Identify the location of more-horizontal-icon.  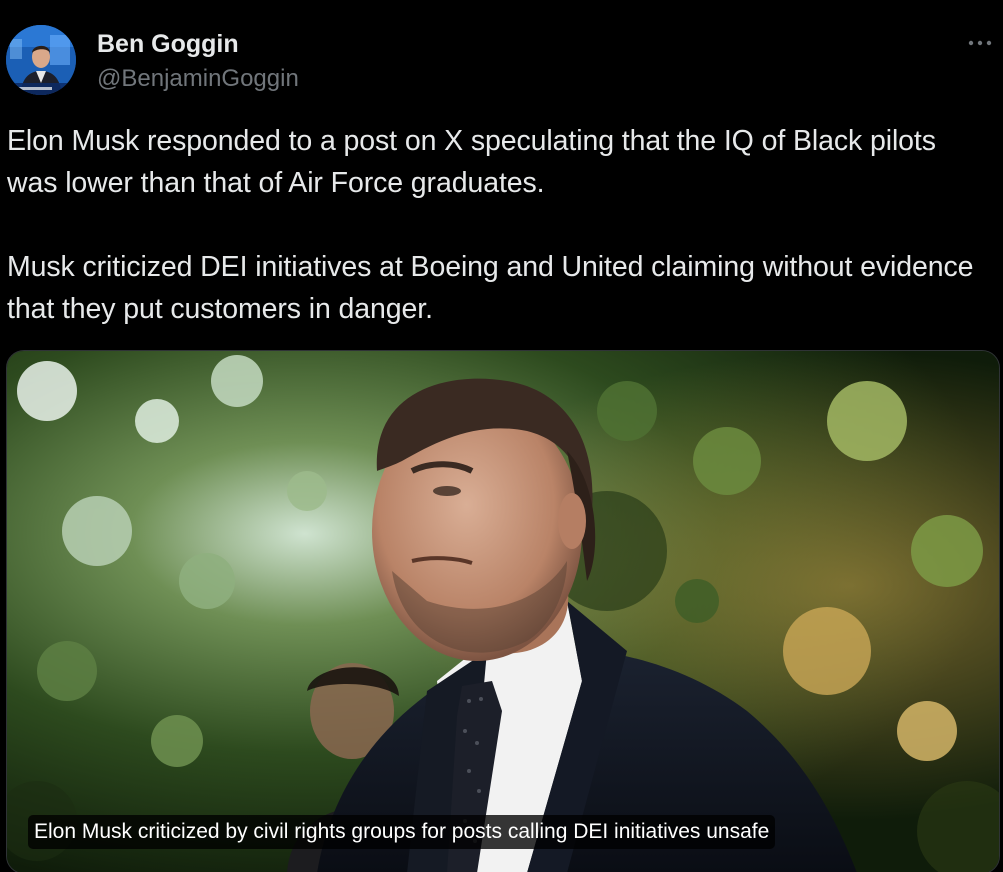
(980, 43).